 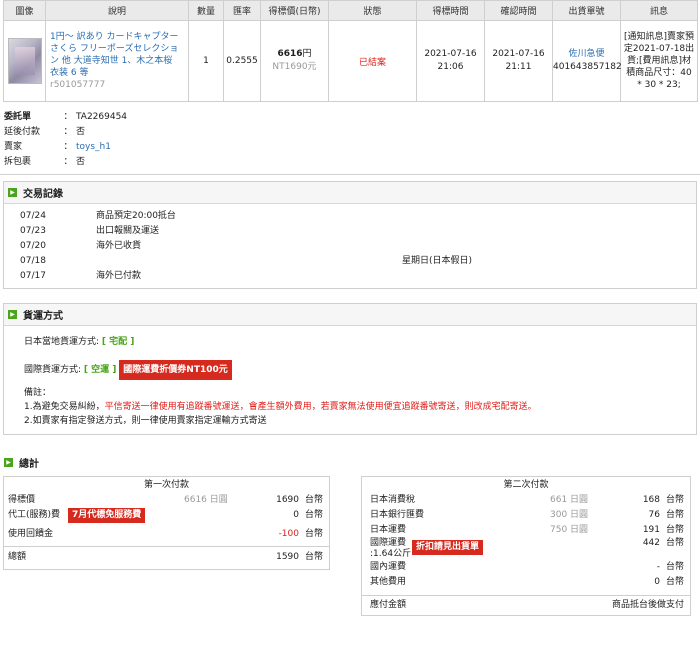 I want to click on col-image: 圖像, so click(x=24, y=10).